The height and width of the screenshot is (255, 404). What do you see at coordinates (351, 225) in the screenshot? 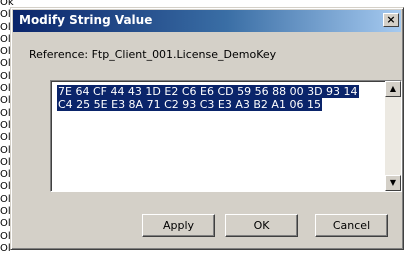
I see `cancel-button: Cancel` at bounding box center [351, 225].